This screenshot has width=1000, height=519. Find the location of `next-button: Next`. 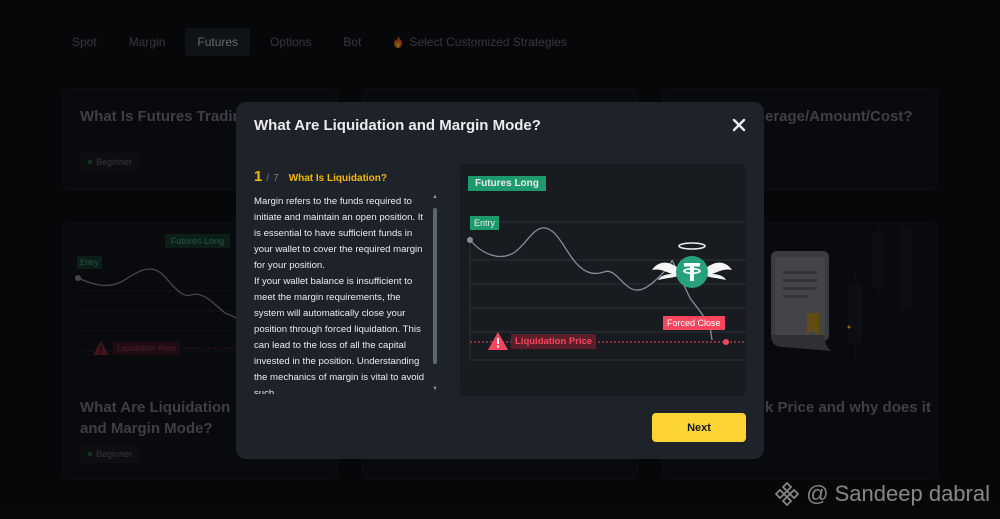

next-button: Next is located at coordinates (699, 427).